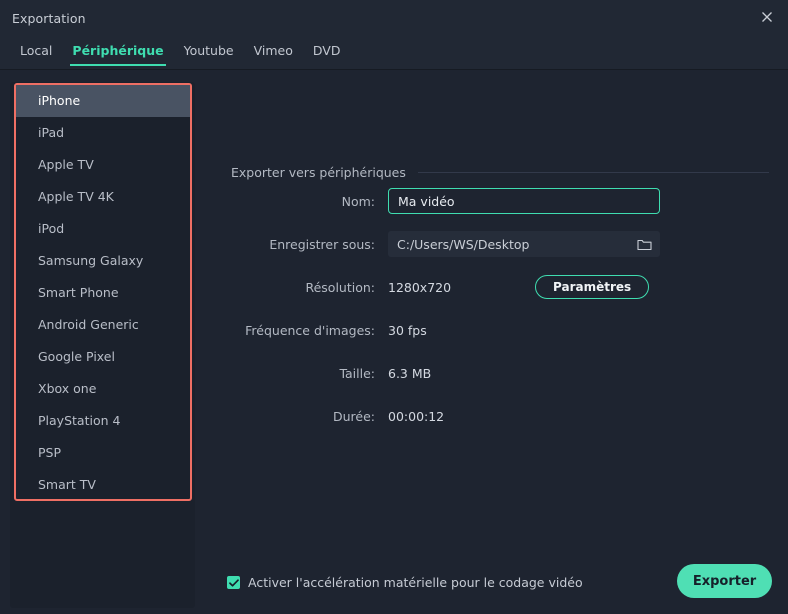  I want to click on sidebar-item-apple-tv-4k: Apple TV 4K, so click(103, 197).